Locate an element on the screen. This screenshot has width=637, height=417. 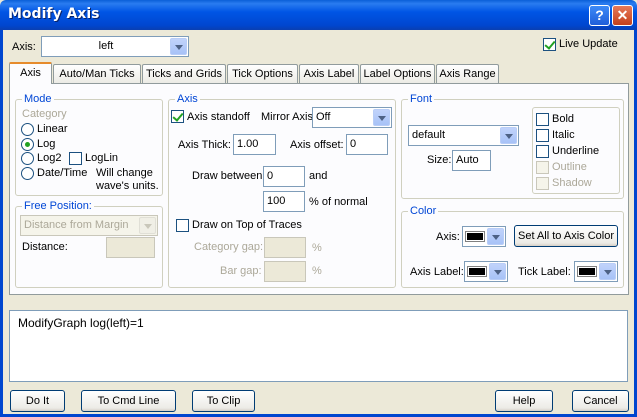
axis-standoff-label: Axis standoff is located at coordinates (218, 117).